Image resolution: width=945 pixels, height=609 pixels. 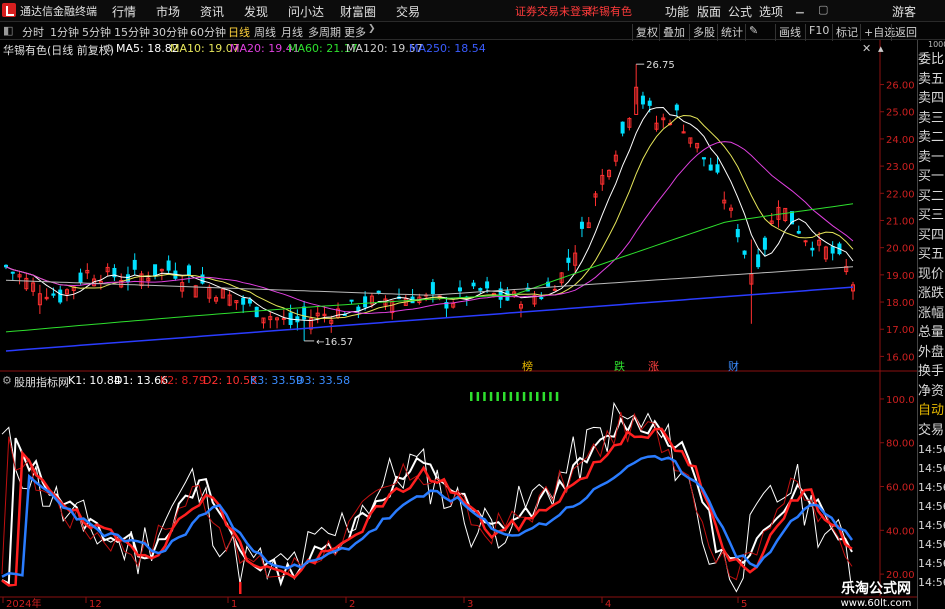 What do you see at coordinates (931, 254) in the screenshot?
I see `side-panel-item: 买五` at bounding box center [931, 254].